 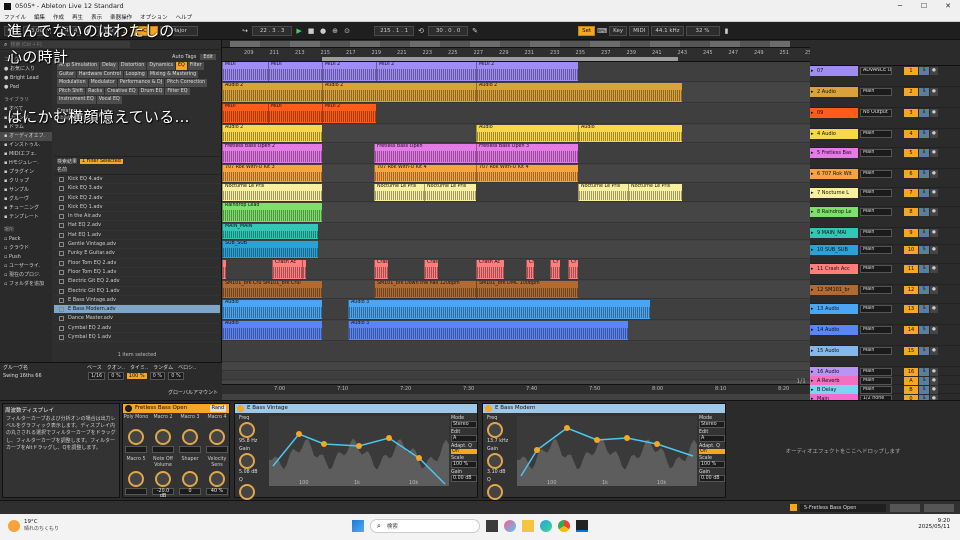 I want to click on track-header: 4 AudioMain 4S●, so click(x=885, y=138).